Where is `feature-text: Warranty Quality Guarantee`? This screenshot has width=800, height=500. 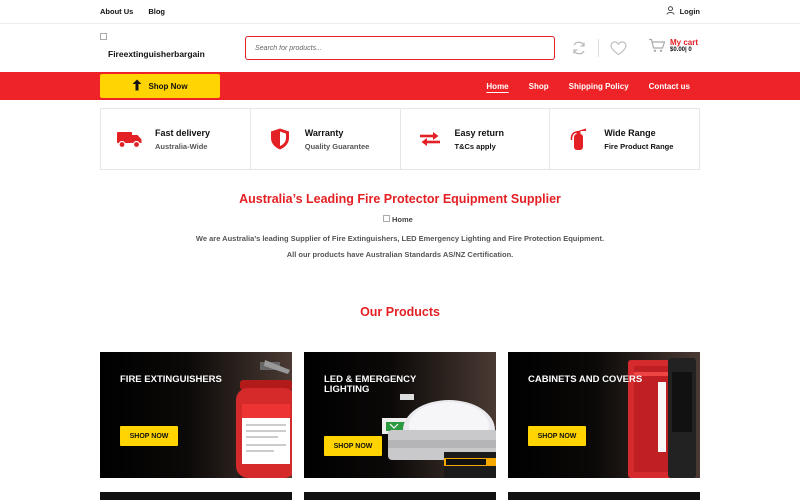
feature-text: Warranty Quality Guarantee is located at coordinates (337, 139).